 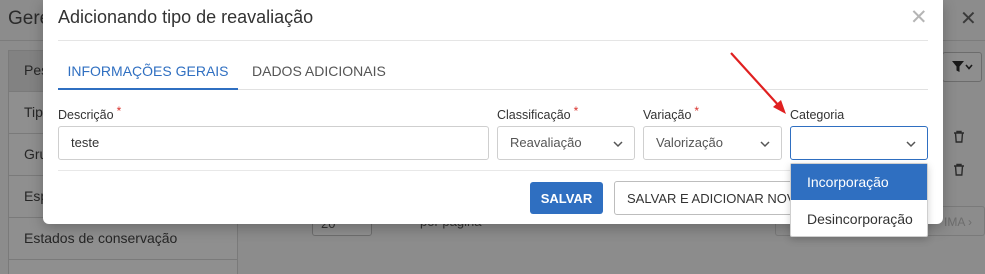 What do you see at coordinates (859, 219) in the screenshot?
I see `dropdown-option-desincorporacao: Desincorporação` at bounding box center [859, 219].